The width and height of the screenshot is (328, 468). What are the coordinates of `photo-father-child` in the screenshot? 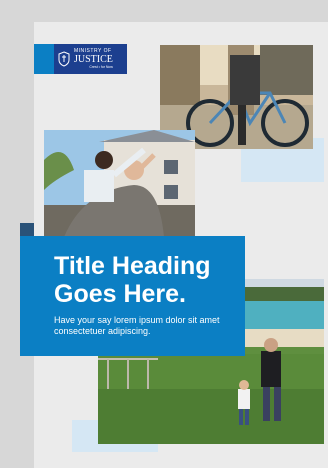 It's located at (119, 183).